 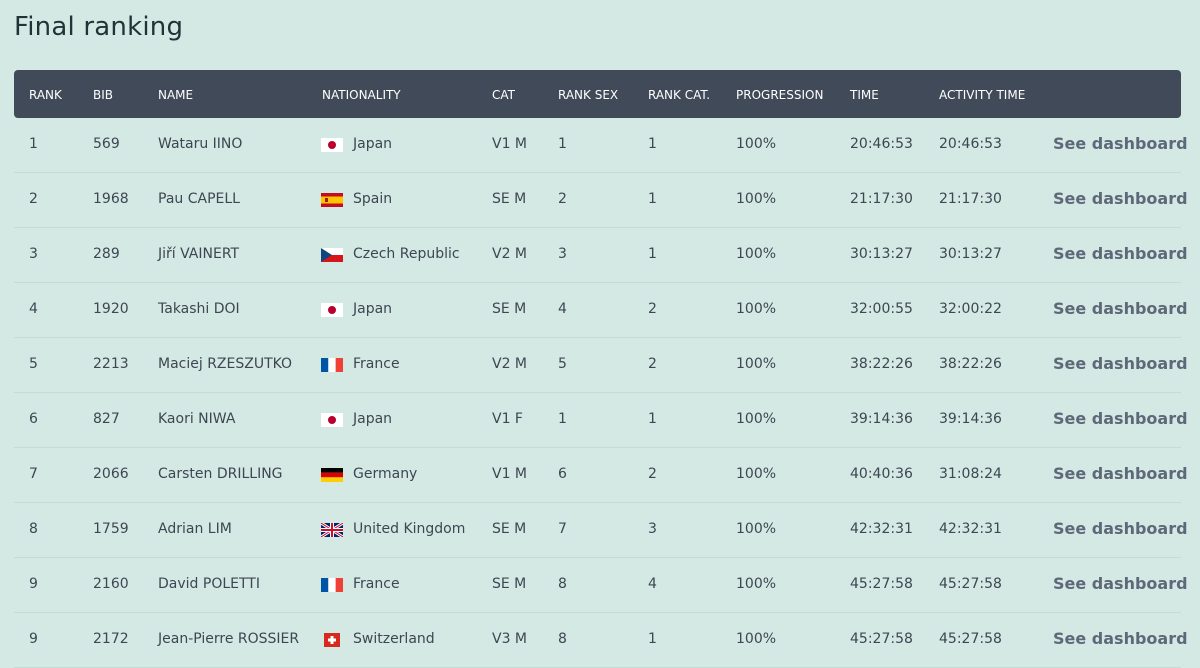 I want to click on nationality-cell: Spain, so click(x=373, y=199).